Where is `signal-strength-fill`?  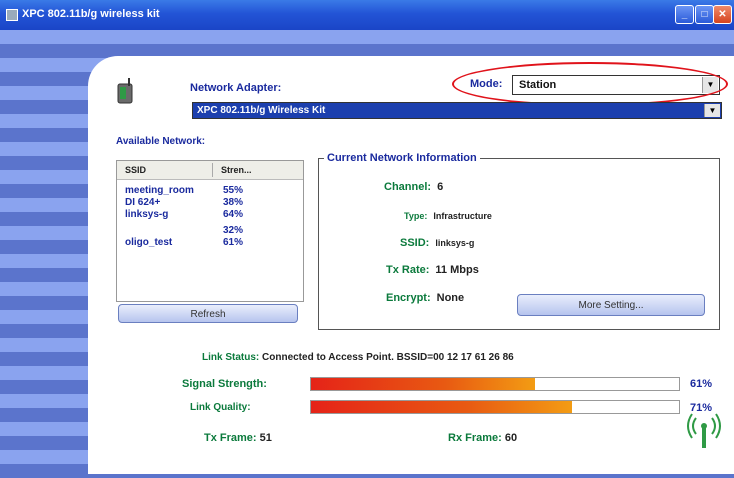 signal-strength-fill is located at coordinates (423, 384).